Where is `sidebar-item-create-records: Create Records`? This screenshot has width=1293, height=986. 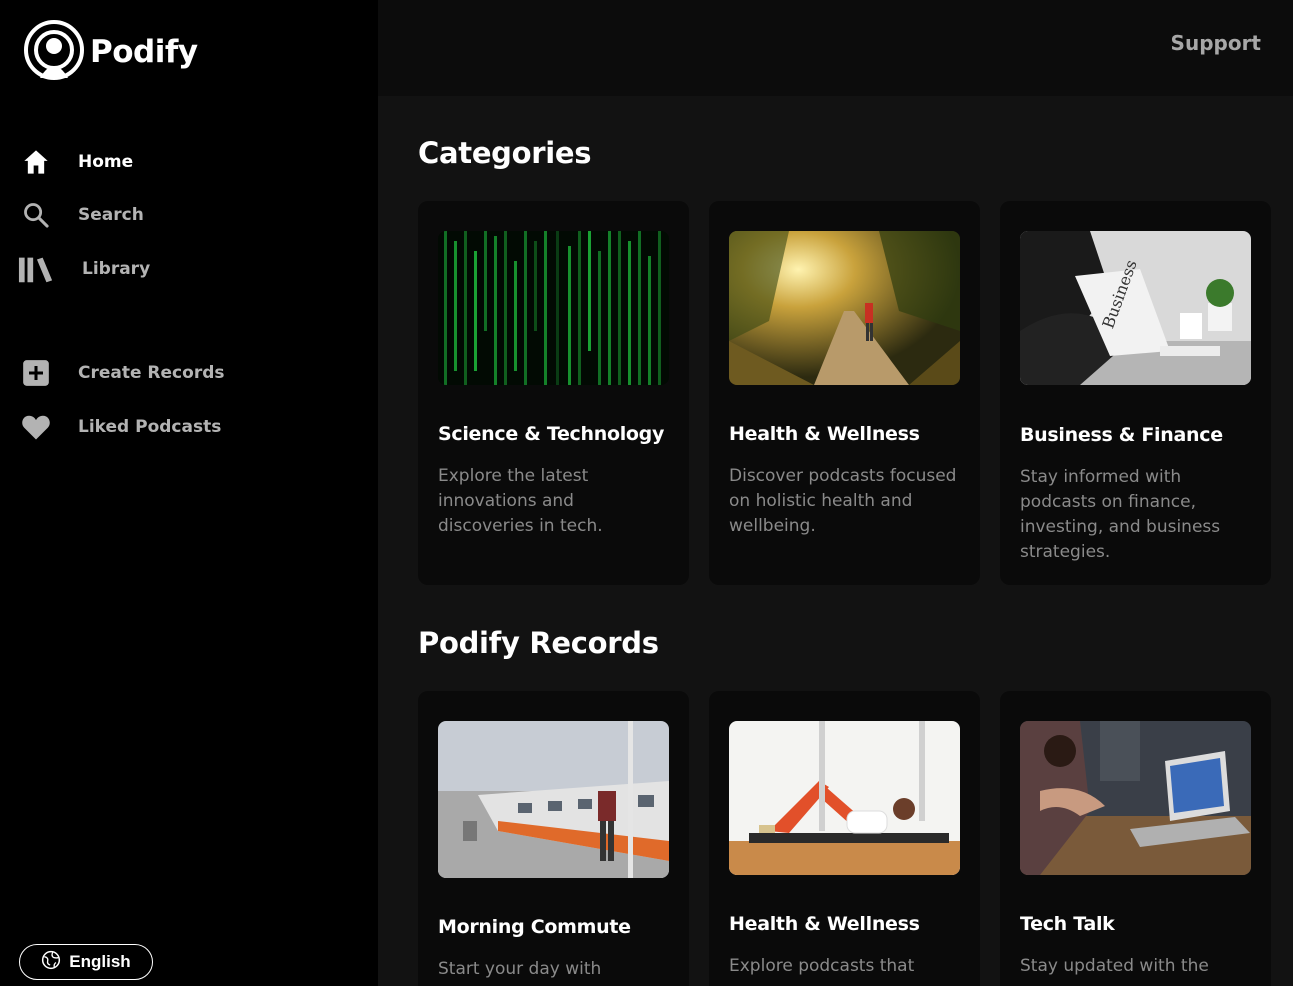 sidebar-item-create-records: Create Records is located at coordinates (121, 373).